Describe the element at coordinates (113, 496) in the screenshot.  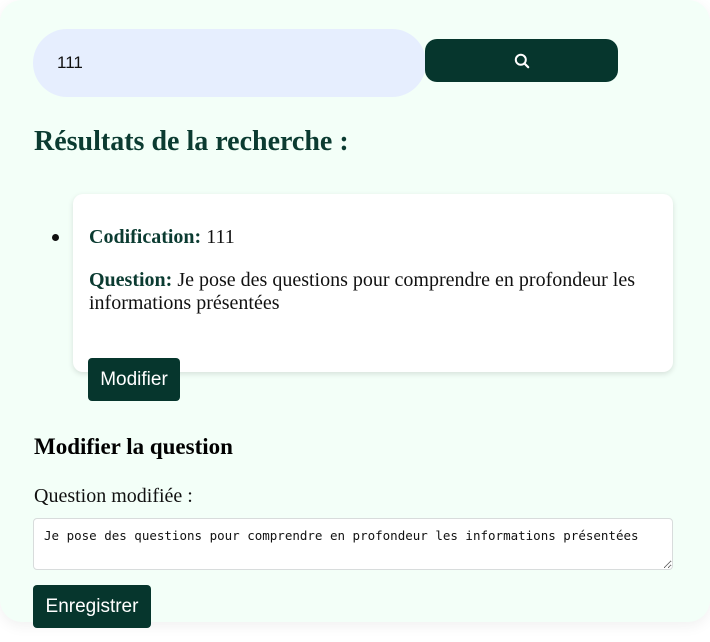
I see `edit-field-label: Question modifiée :` at that location.